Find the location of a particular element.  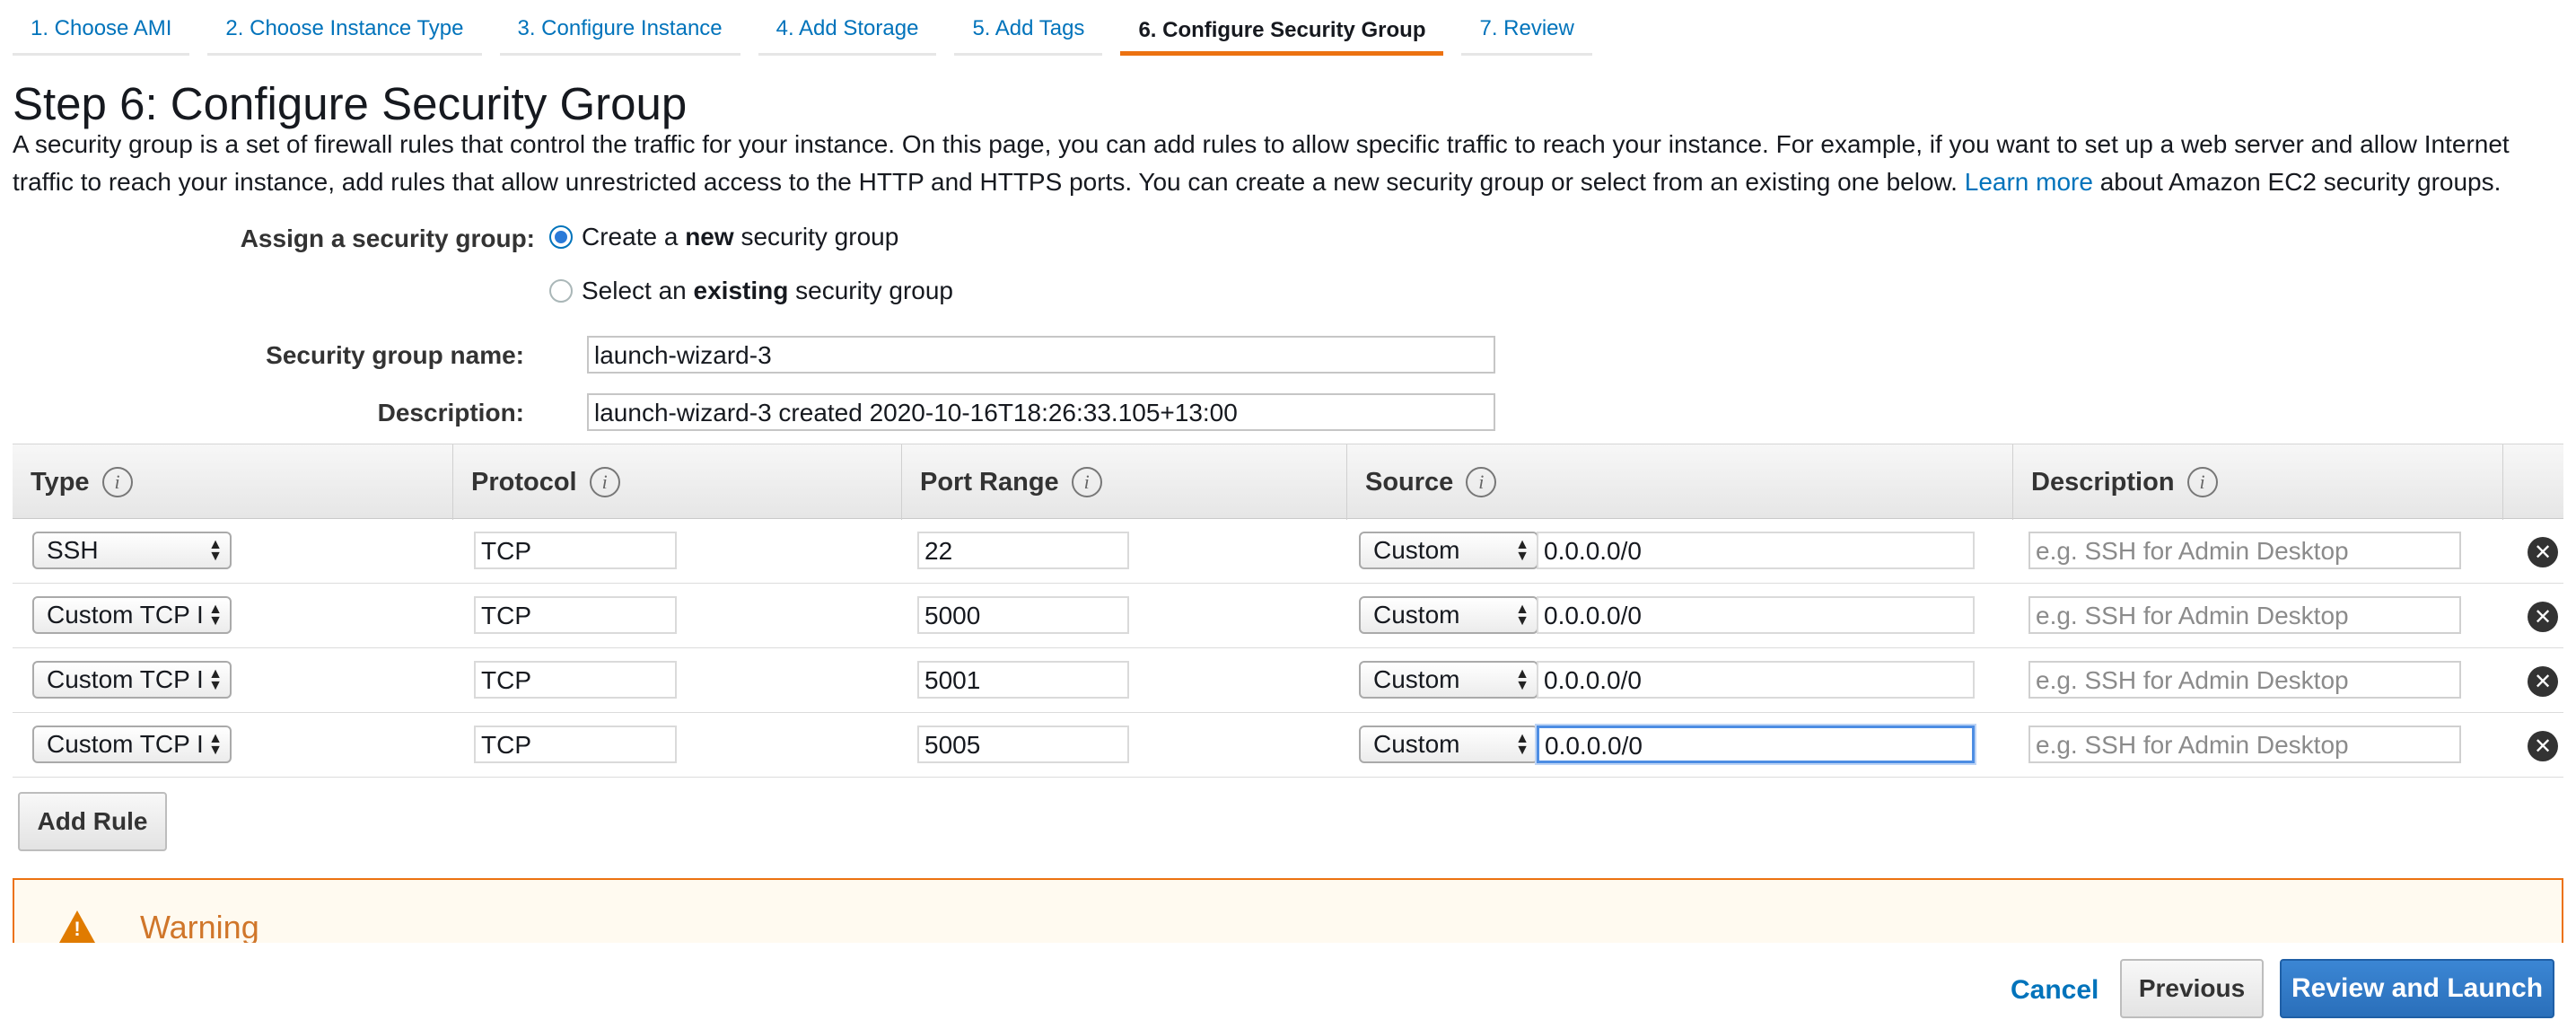

port-range-input: 5000 is located at coordinates (1023, 615).